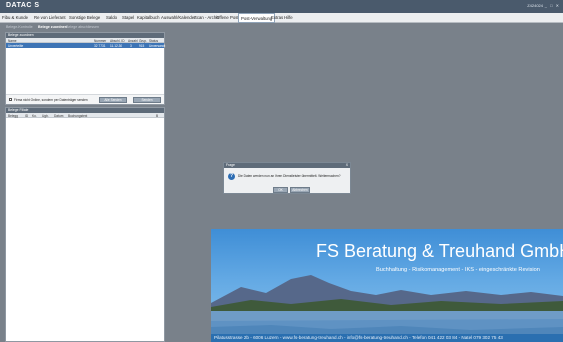 Image resolution: width=563 pixels, height=342 pixels. I want to click on col-anzahl: Anzahl, so click(133, 41).